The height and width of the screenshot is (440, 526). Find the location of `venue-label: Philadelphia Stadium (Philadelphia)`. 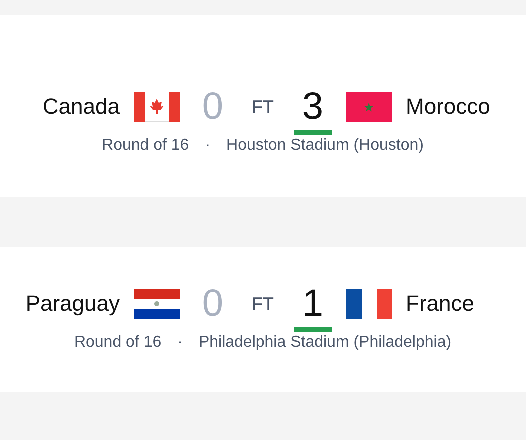

venue-label: Philadelphia Stadium (Philadelphia) is located at coordinates (325, 343).